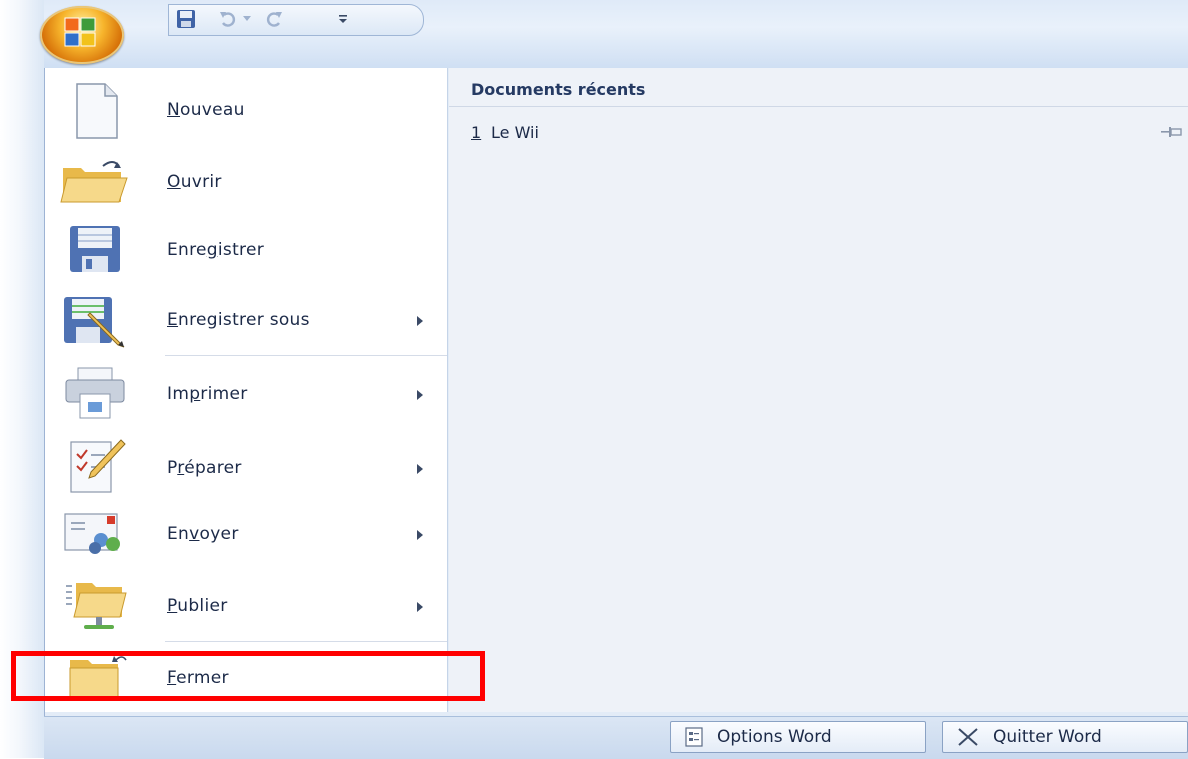  What do you see at coordinates (248, 465) in the screenshot?
I see `menu-item-preparer: Préparer` at bounding box center [248, 465].